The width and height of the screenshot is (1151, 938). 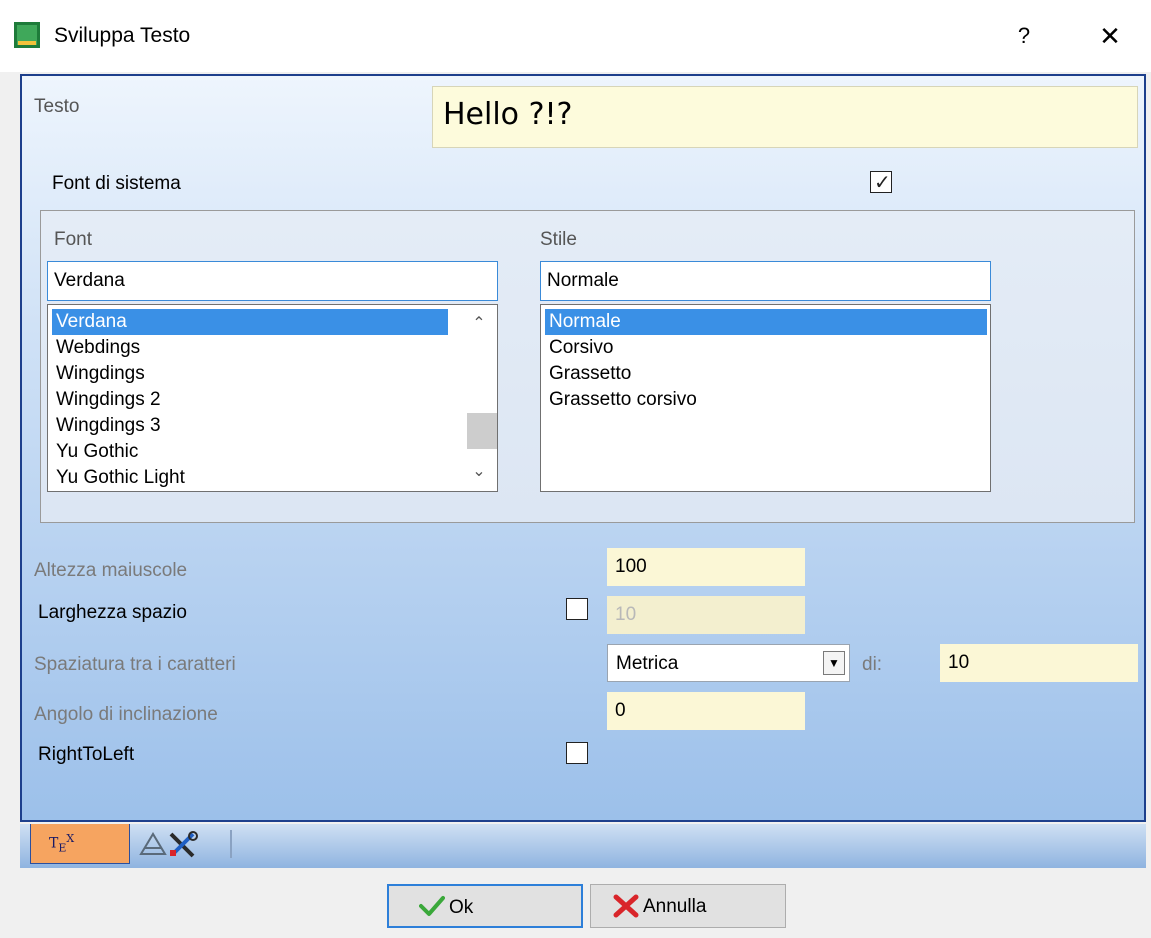 What do you see at coordinates (728, 663) in the screenshot?
I see `char-spacing-select: Metrica ▼` at bounding box center [728, 663].